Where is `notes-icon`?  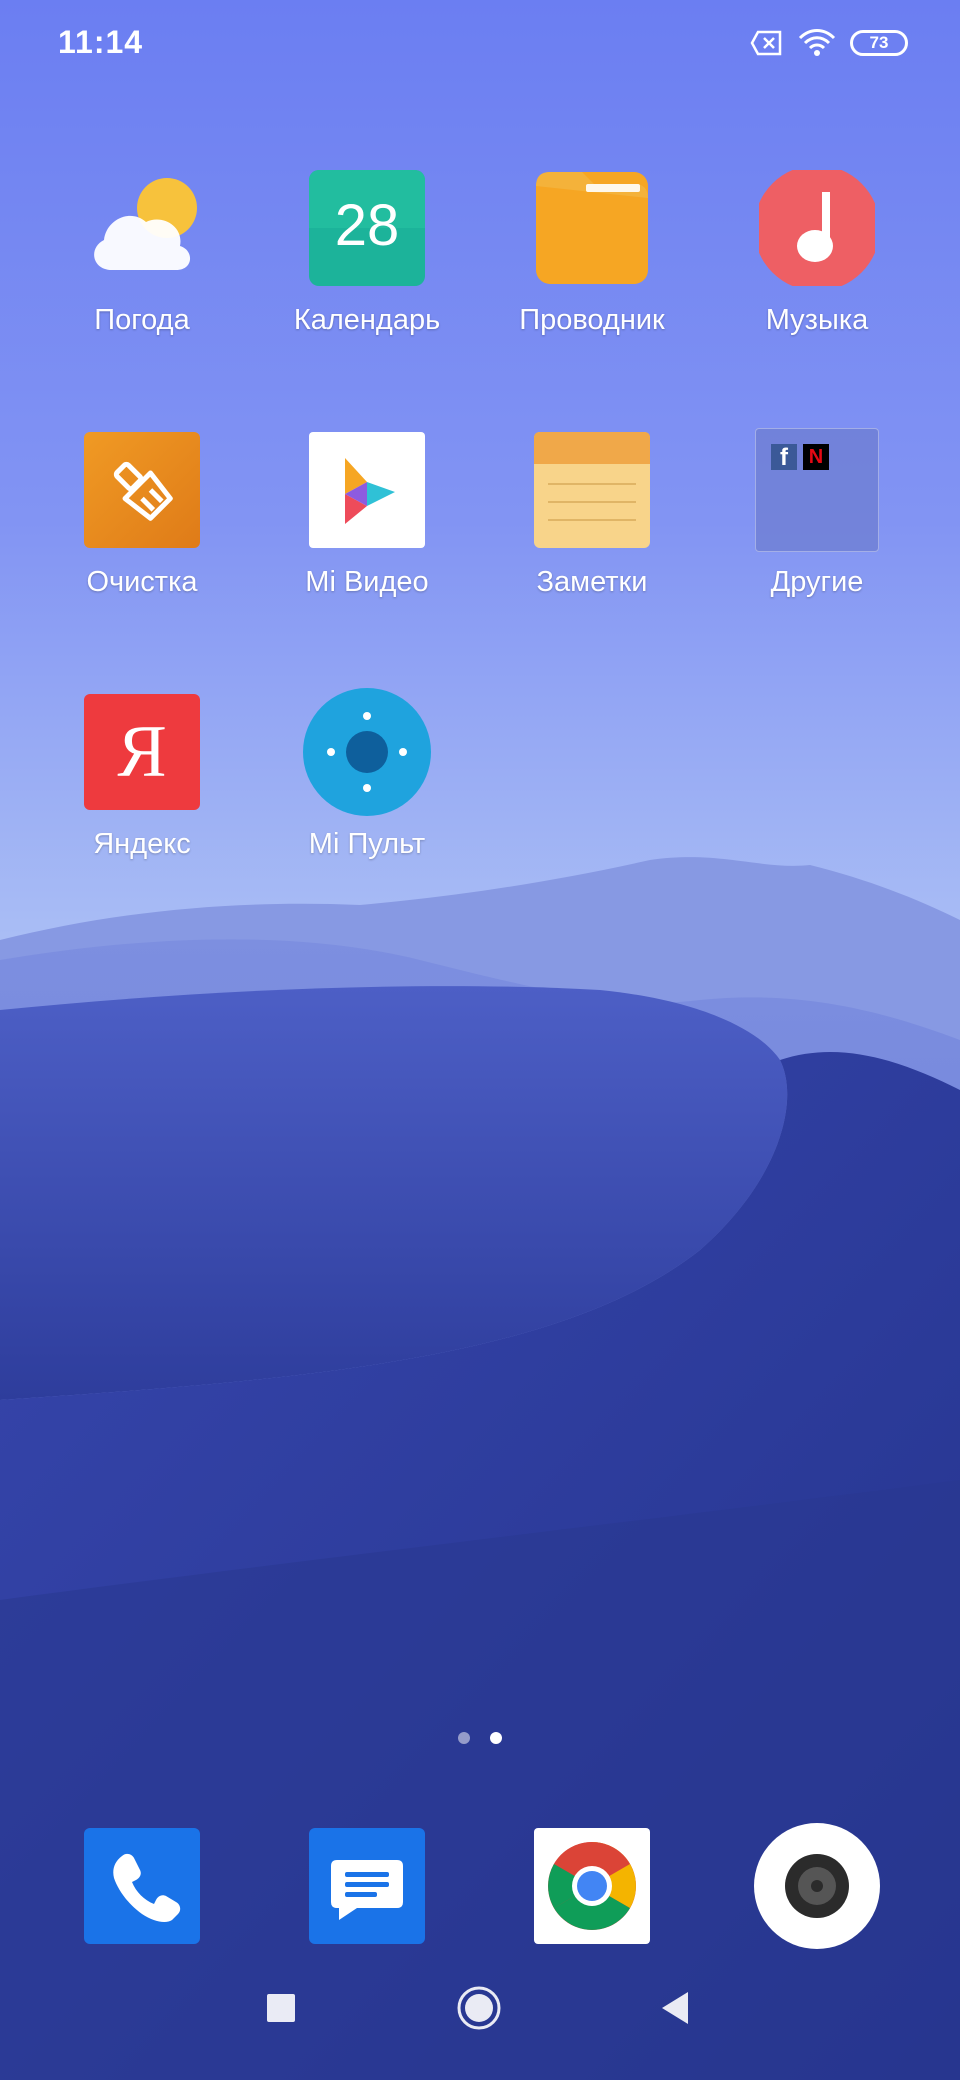
notes-icon is located at coordinates (592, 490).